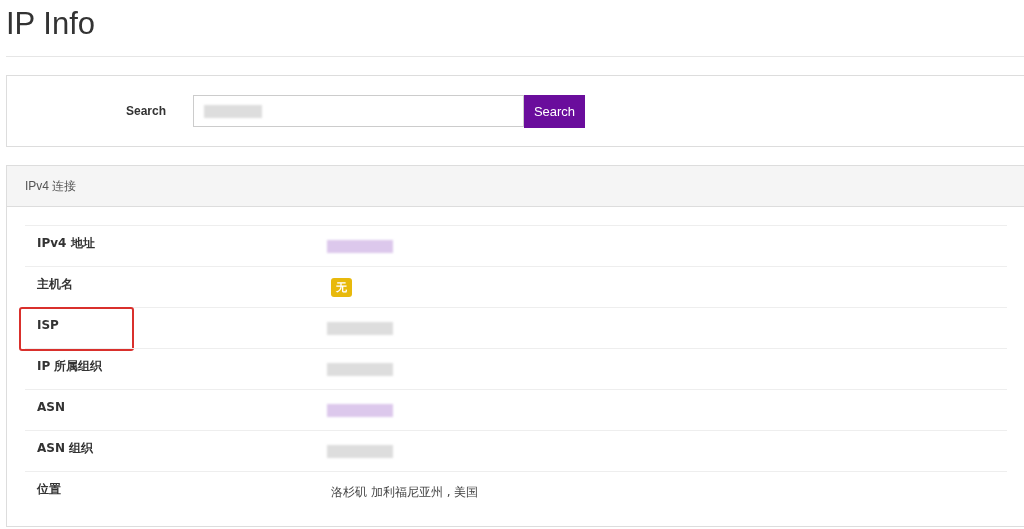 This screenshot has height=529, width=1024. What do you see at coordinates (49, 489) in the screenshot?
I see `field-label: 位置` at bounding box center [49, 489].